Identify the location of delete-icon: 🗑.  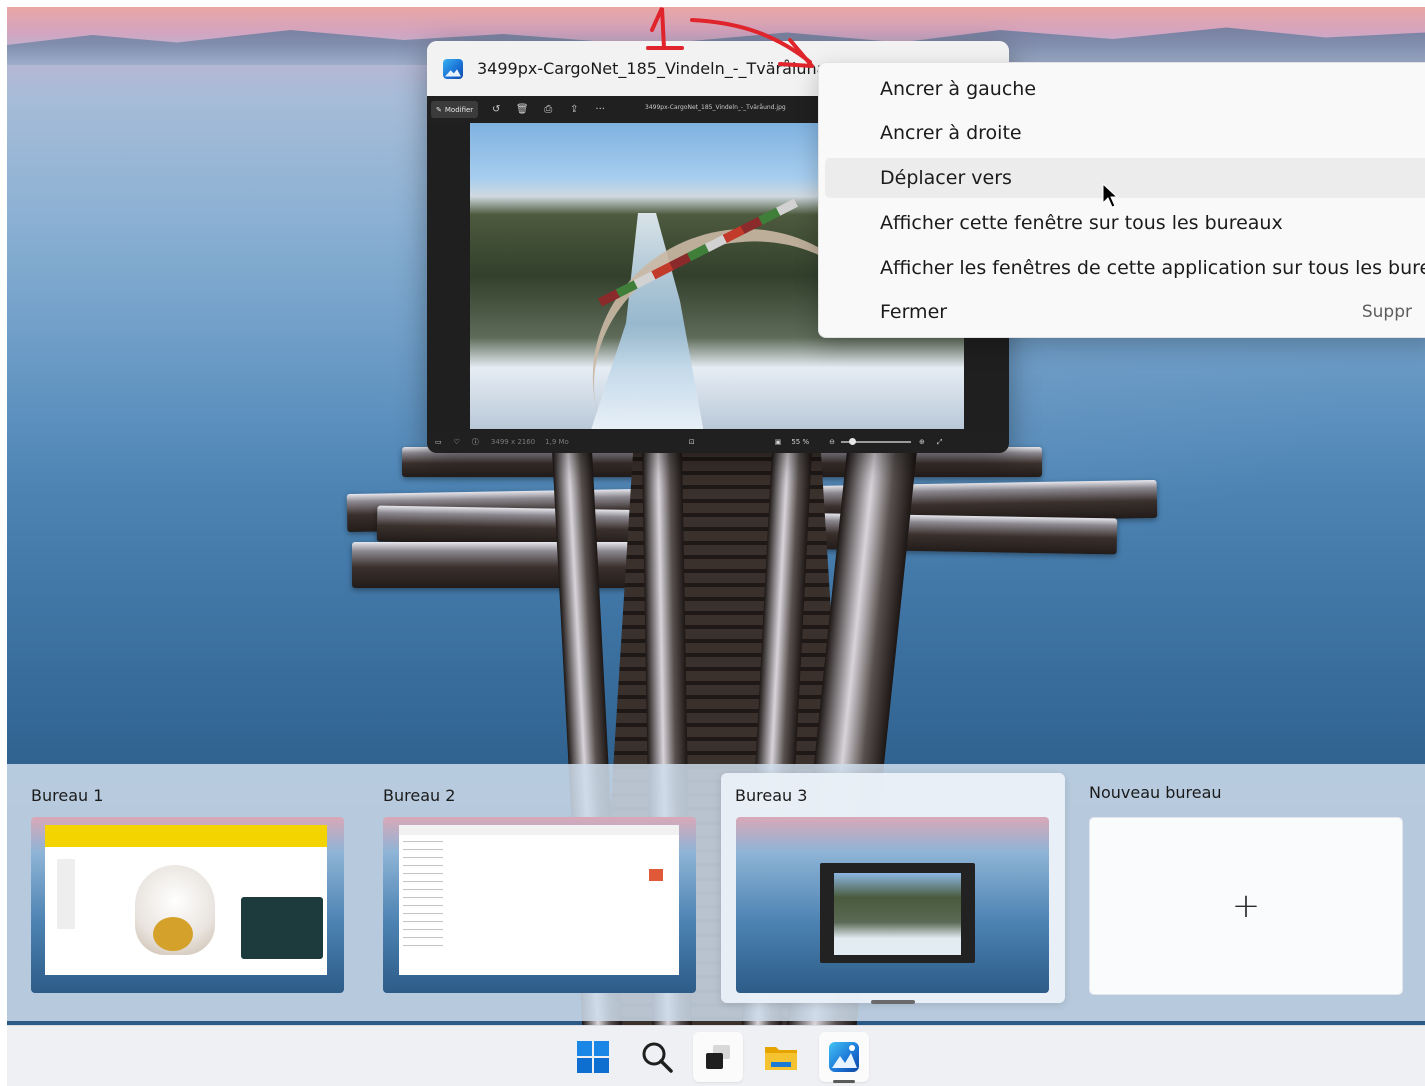
(522, 109).